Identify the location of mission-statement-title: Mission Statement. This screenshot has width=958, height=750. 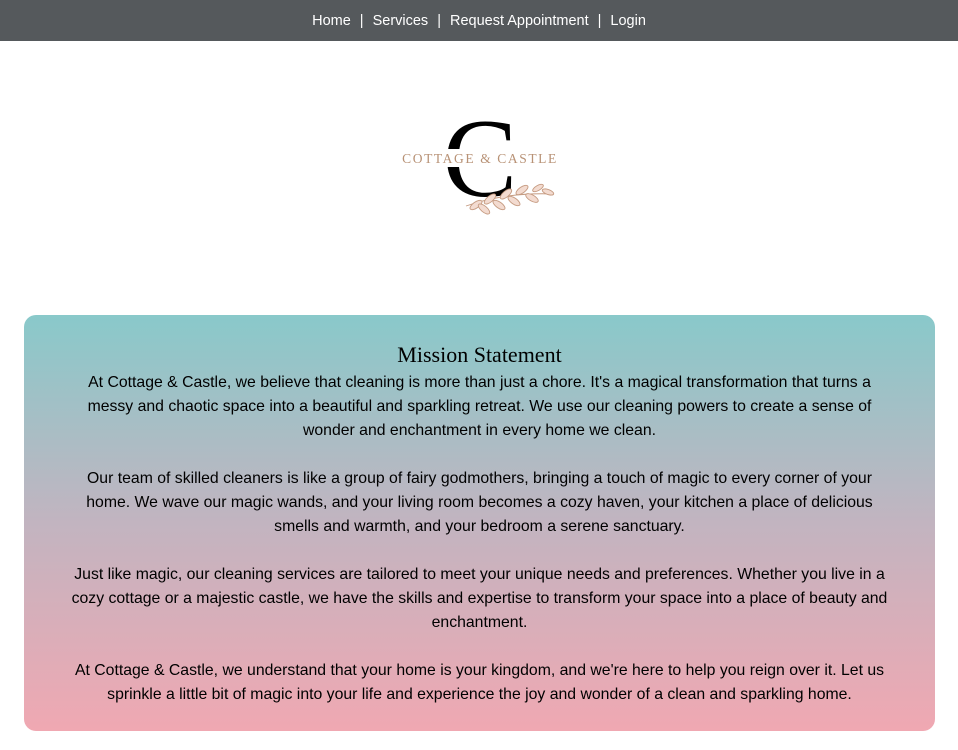
(479, 354).